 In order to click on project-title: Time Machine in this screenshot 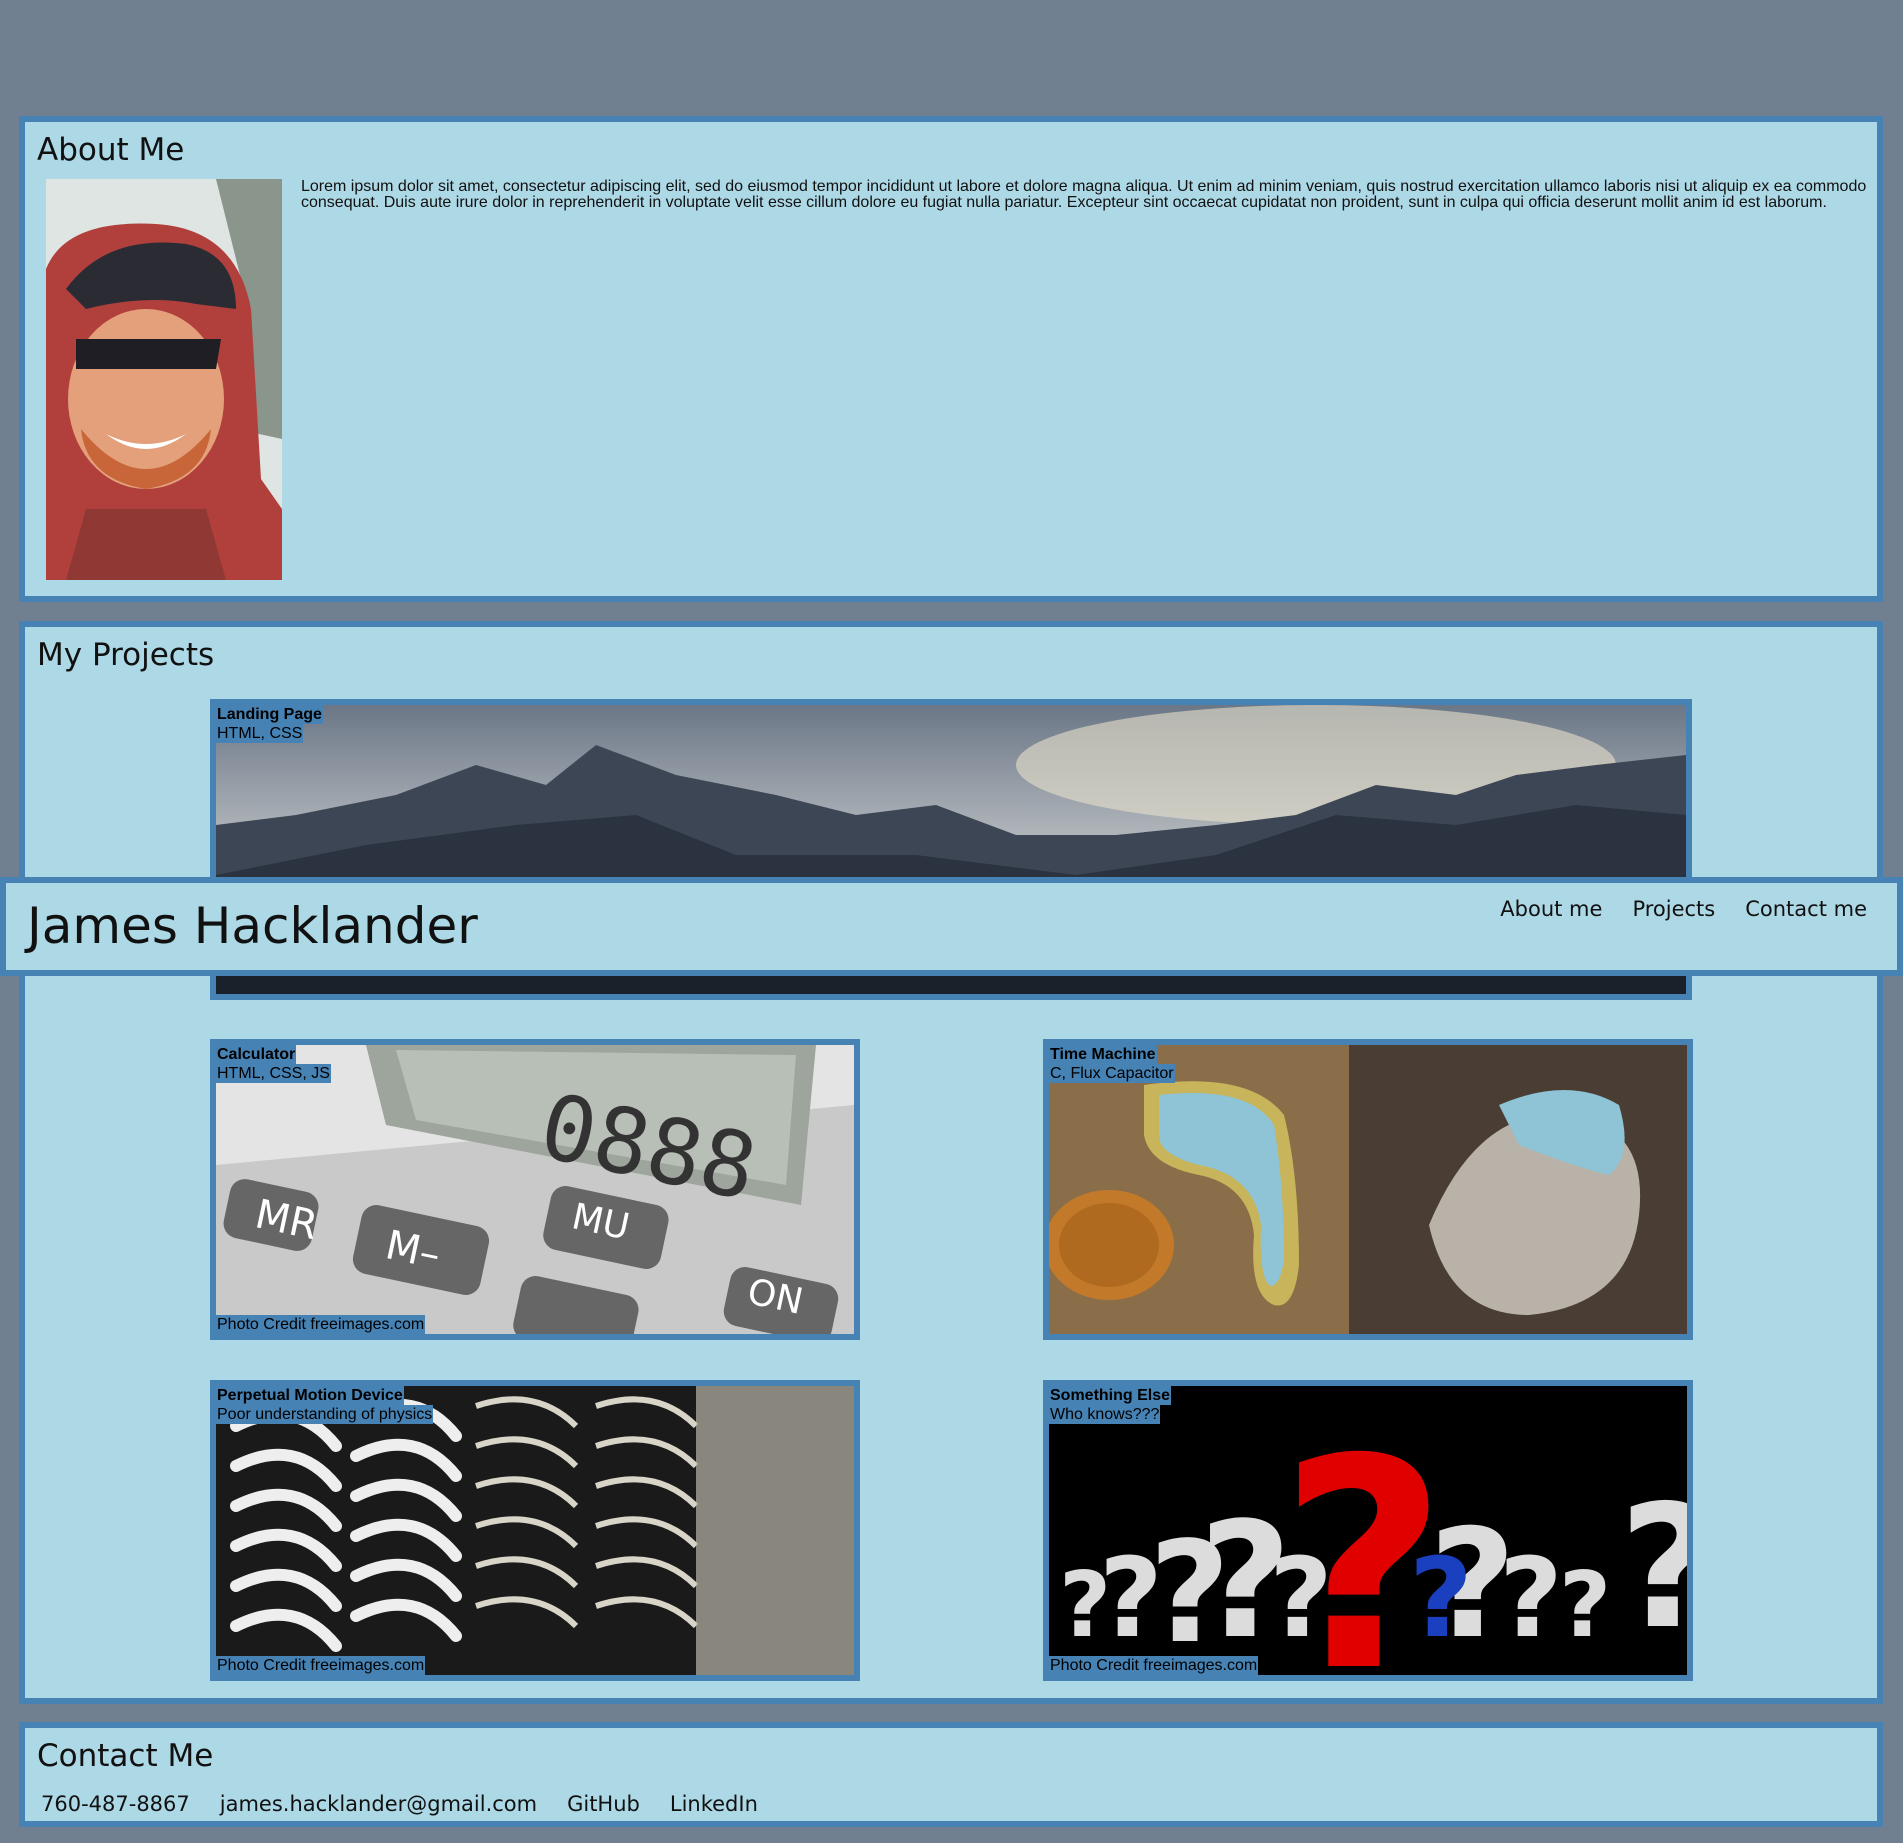, I will do `click(1103, 1054)`.